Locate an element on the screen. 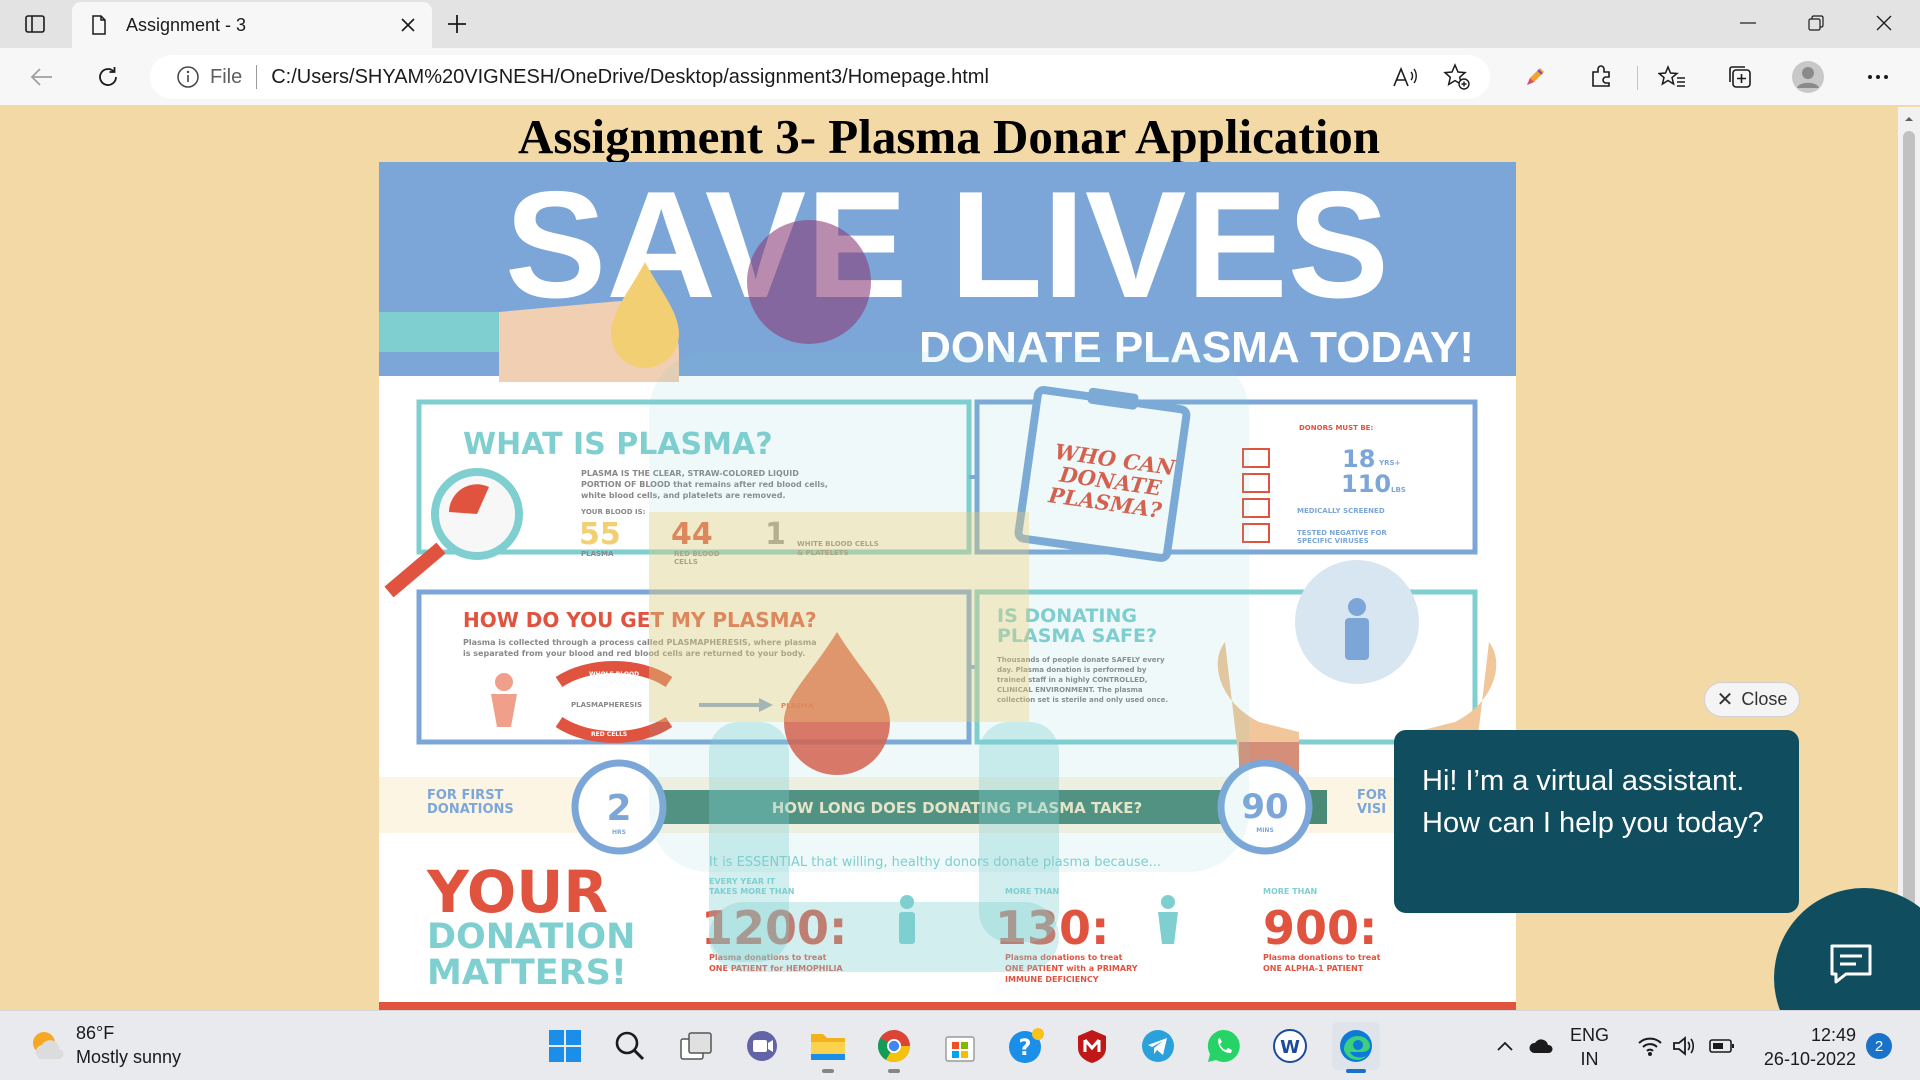 The width and height of the screenshot is (1920, 1080). time-first-1: FOR FIRST is located at coordinates (465, 795).